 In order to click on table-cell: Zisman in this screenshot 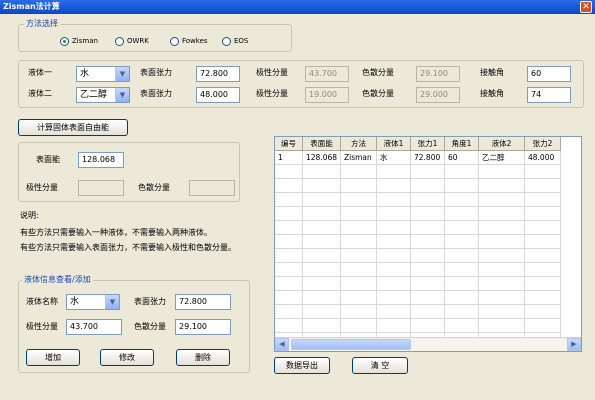, I will do `click(359, 158)`.